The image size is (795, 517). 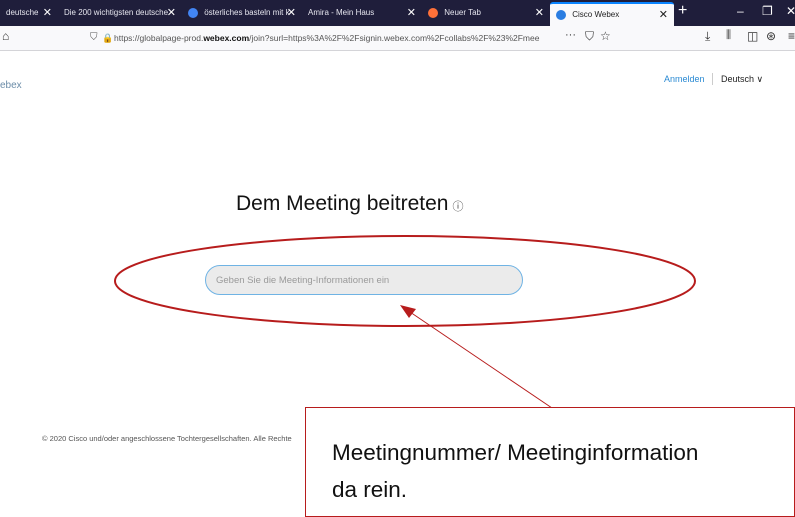 What do you see at coordinates (405, 281) in the screenshot?
I see `highlight-ellipse` at bounding box center [405, 281].